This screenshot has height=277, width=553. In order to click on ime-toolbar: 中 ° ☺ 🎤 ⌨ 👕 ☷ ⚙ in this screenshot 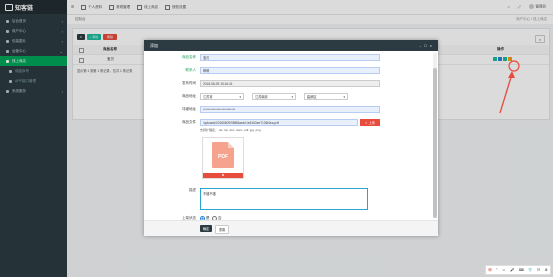, I will do `click(518, 270)`.